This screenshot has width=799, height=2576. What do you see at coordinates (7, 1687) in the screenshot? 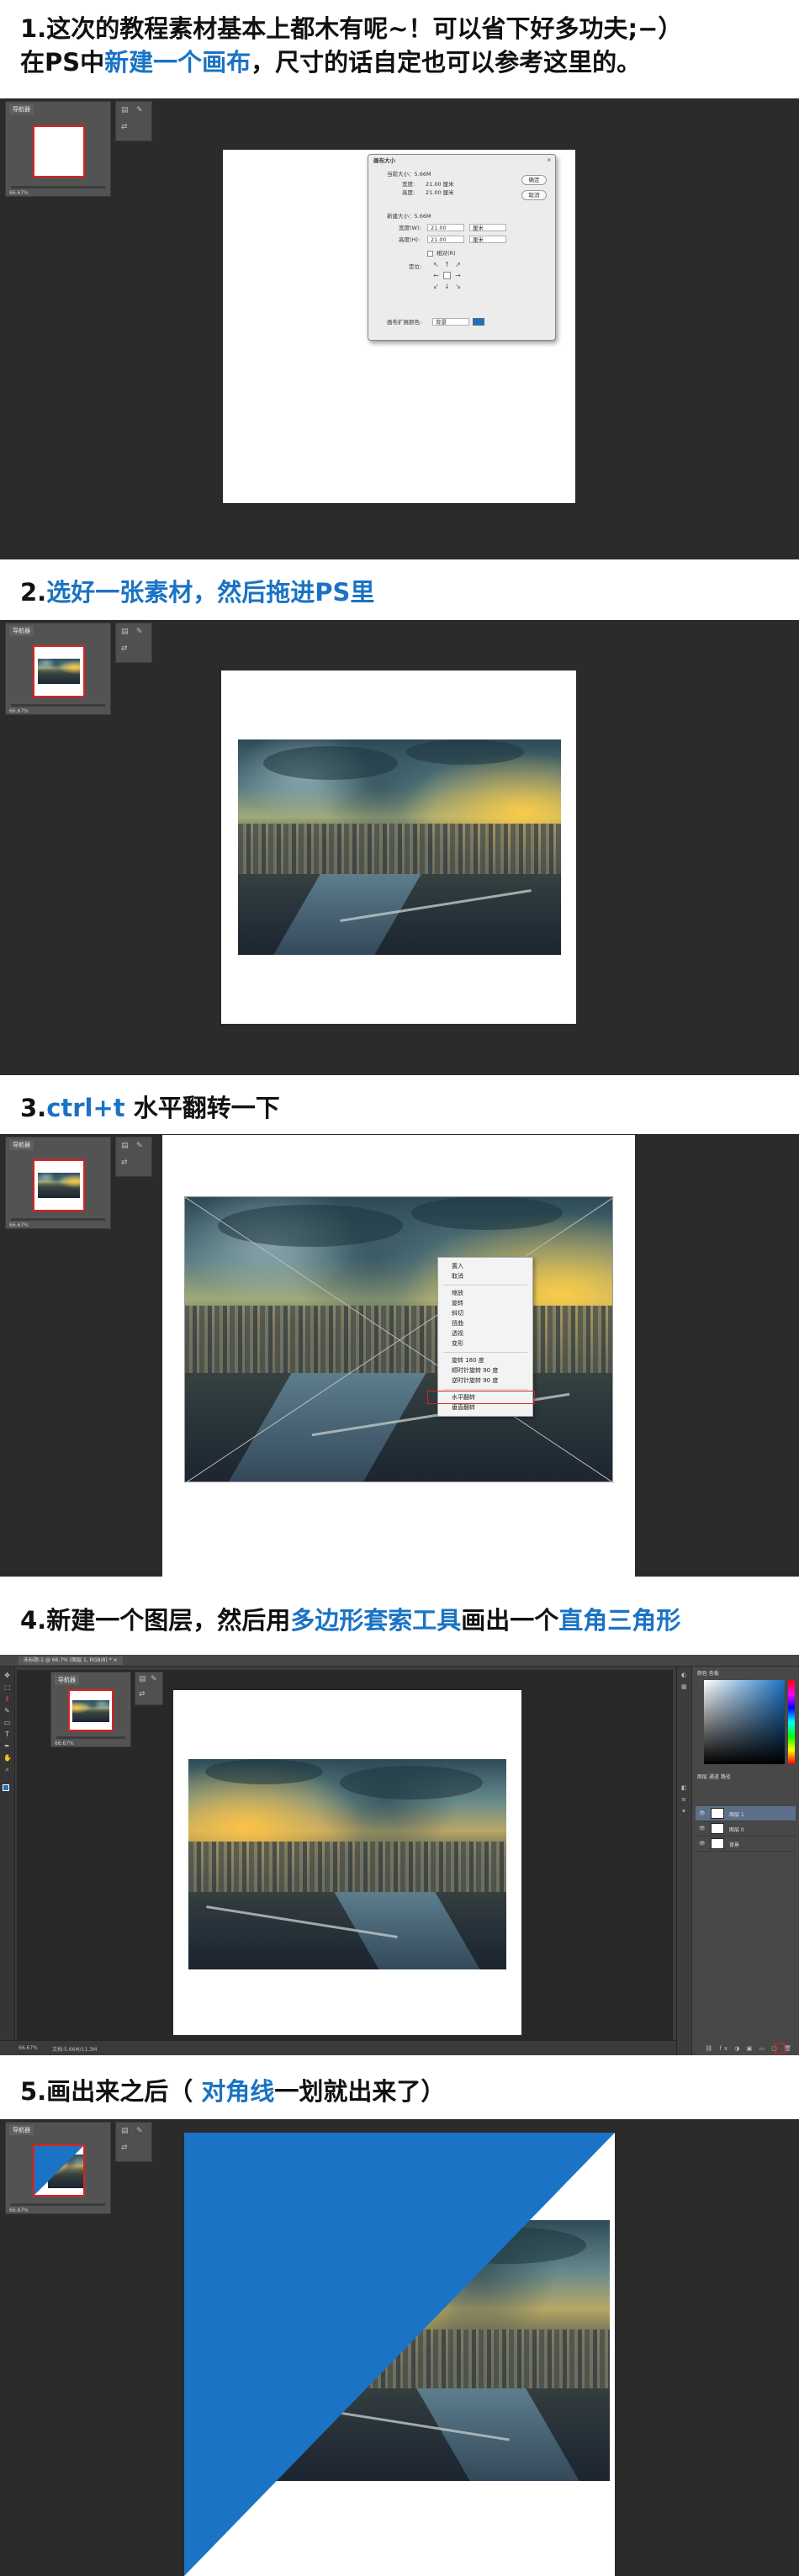
I see `marquee-icon: ⬚` at bounding box center [7, 1687].